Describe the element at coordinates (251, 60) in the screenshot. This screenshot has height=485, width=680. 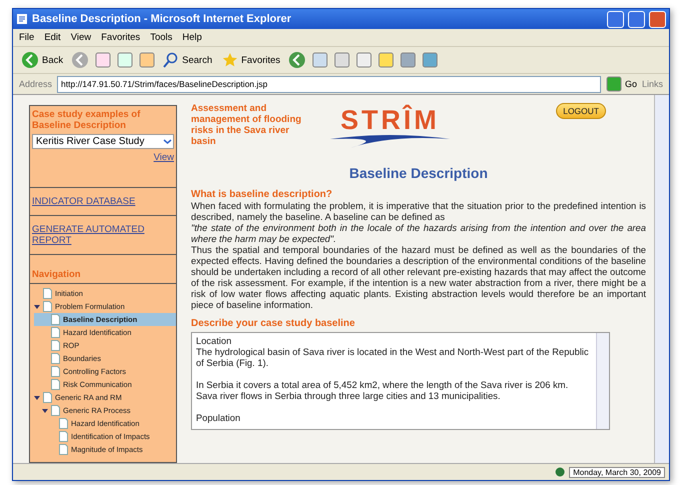
I see `toolbar-button: Favorites` at that location.